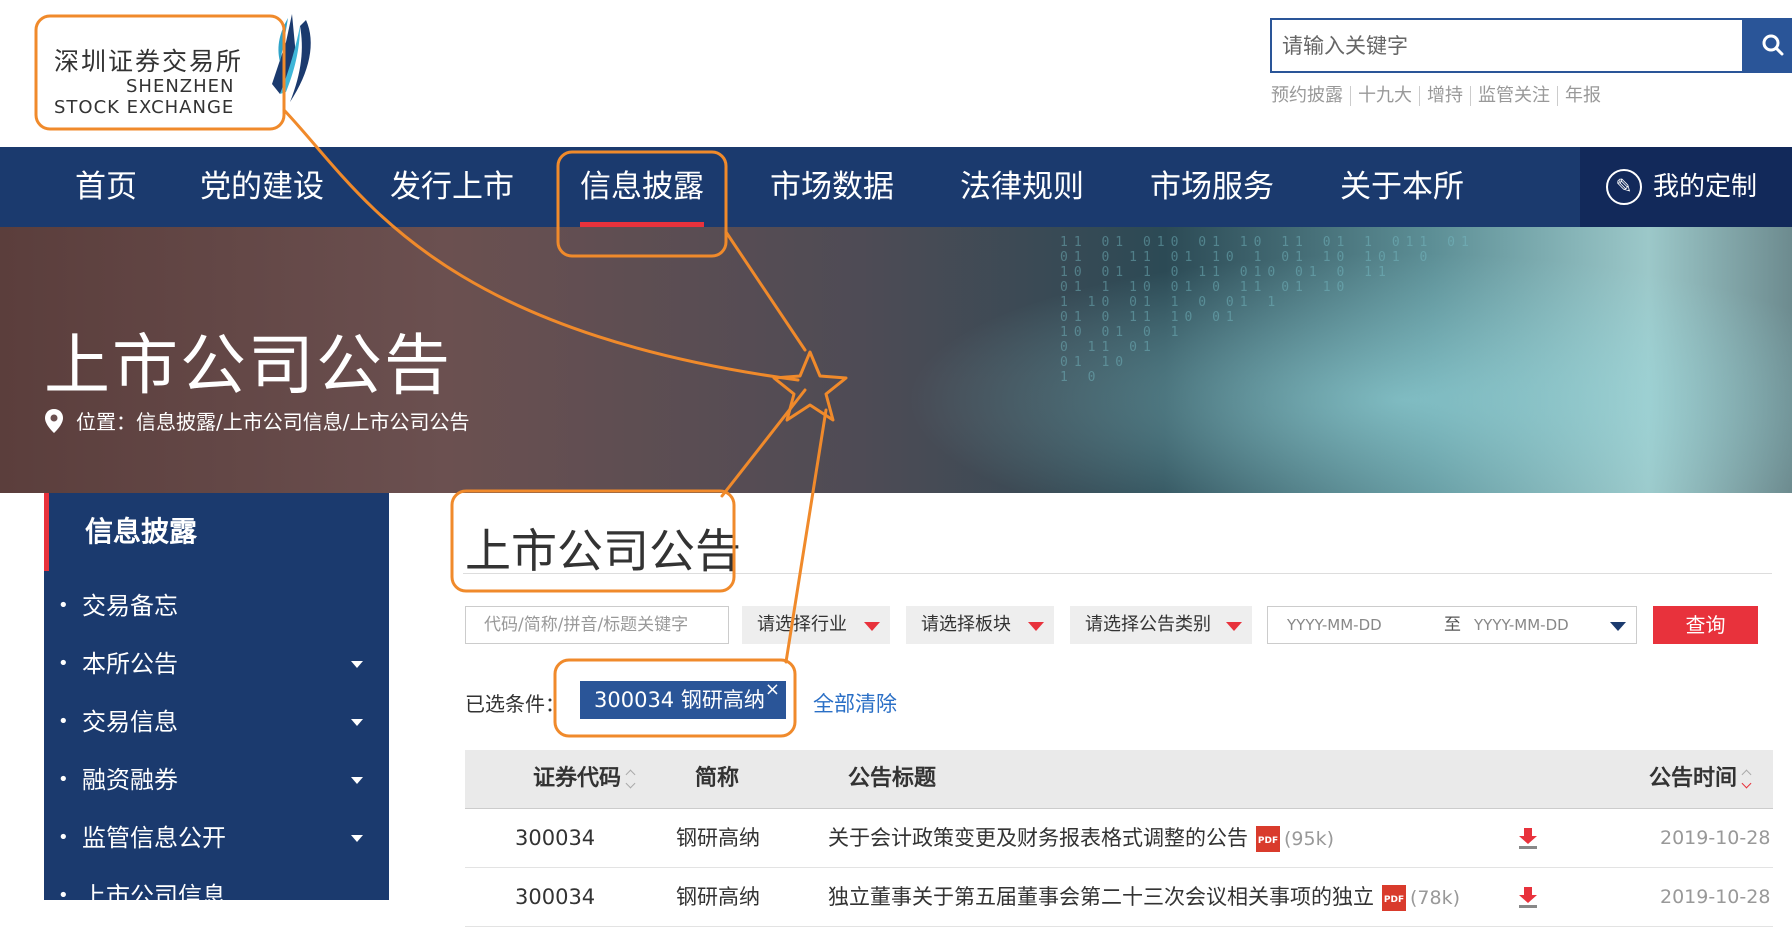 The image size is (1792, 927). Describe the element at coordinates (1521, 625) in the screenshot. I see `date-to-field: YYYY-MM-DD` at that location.